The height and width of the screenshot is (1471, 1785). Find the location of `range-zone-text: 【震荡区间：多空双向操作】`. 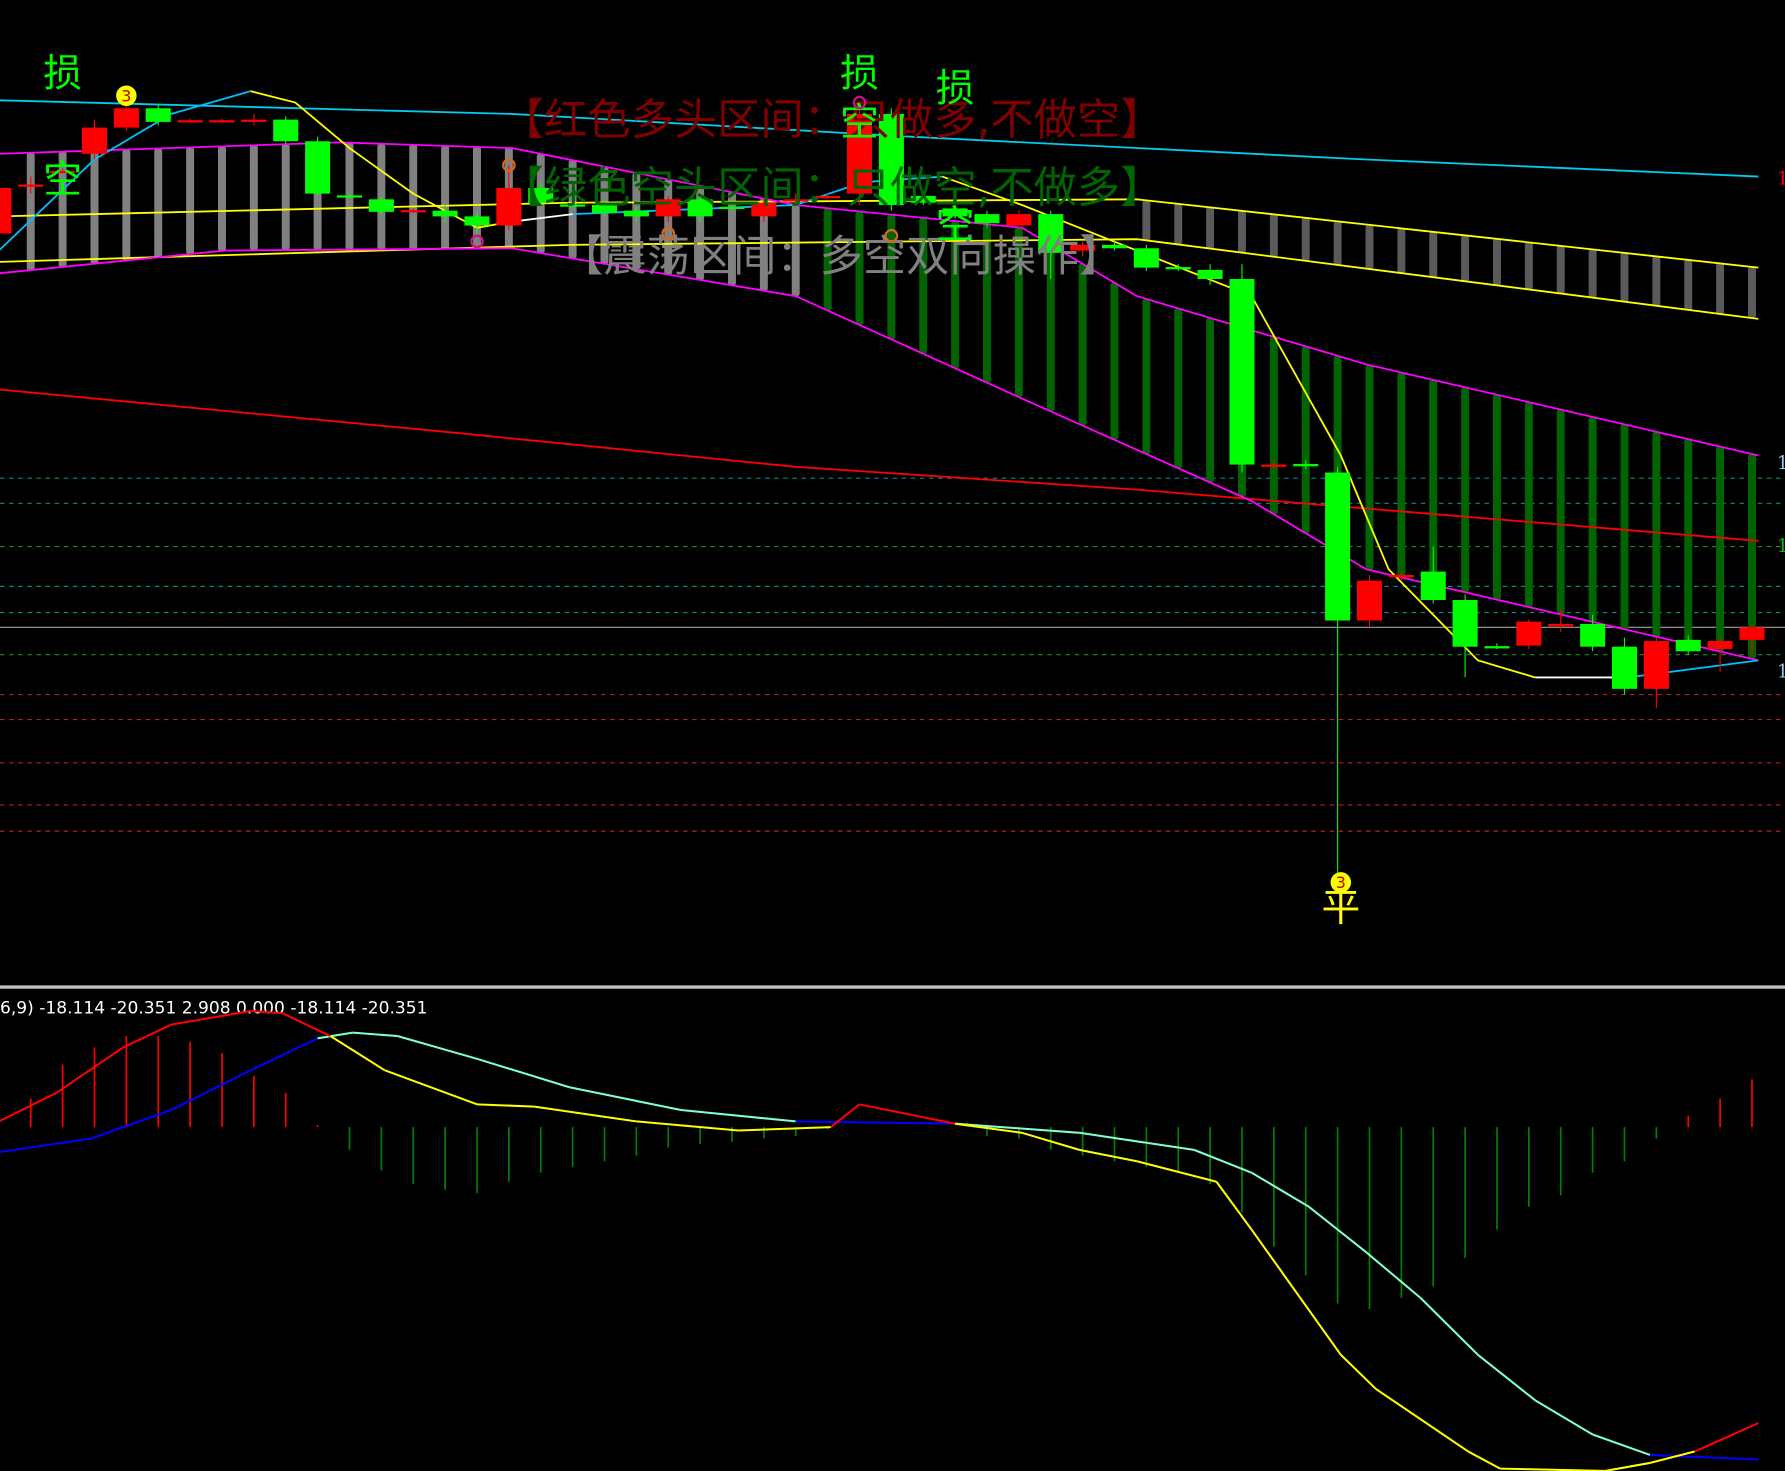

range-zone-text: 【震荡区间：多空双向操作】 is located at coordinates (841, 257).